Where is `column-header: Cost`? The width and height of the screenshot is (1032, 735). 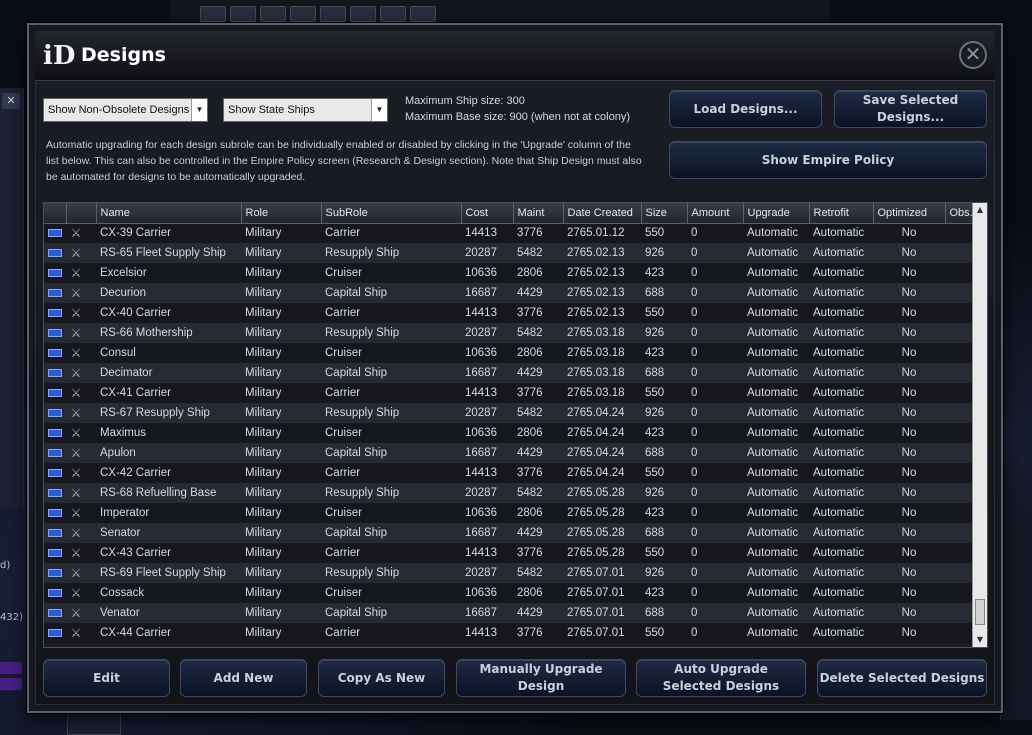
column-header: Cost is located at coordinates (487, 213).